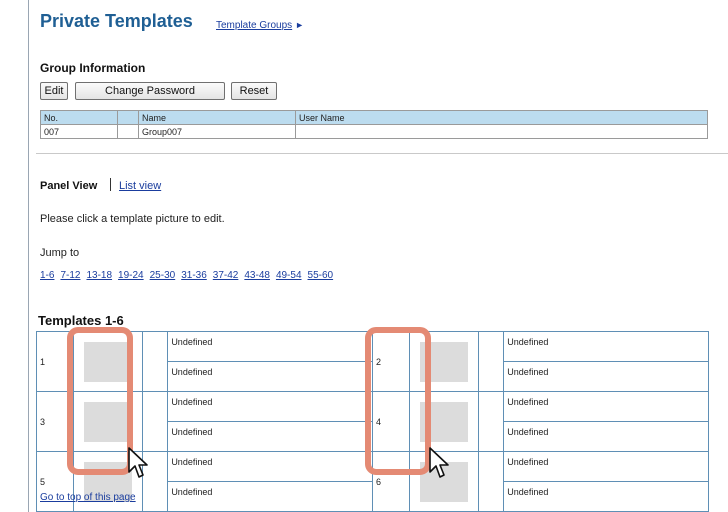 The height and width of the screenshot is (512, 728). I want to click on jump-link-13-18: 13-18, so click(99, 275).